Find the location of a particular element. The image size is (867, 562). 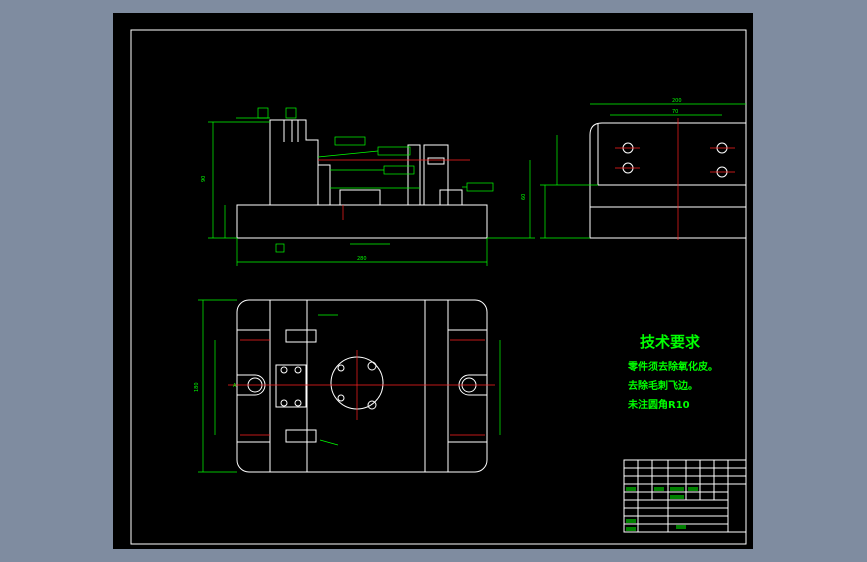

dim-text: 200 is located at coordinates (677, 101).